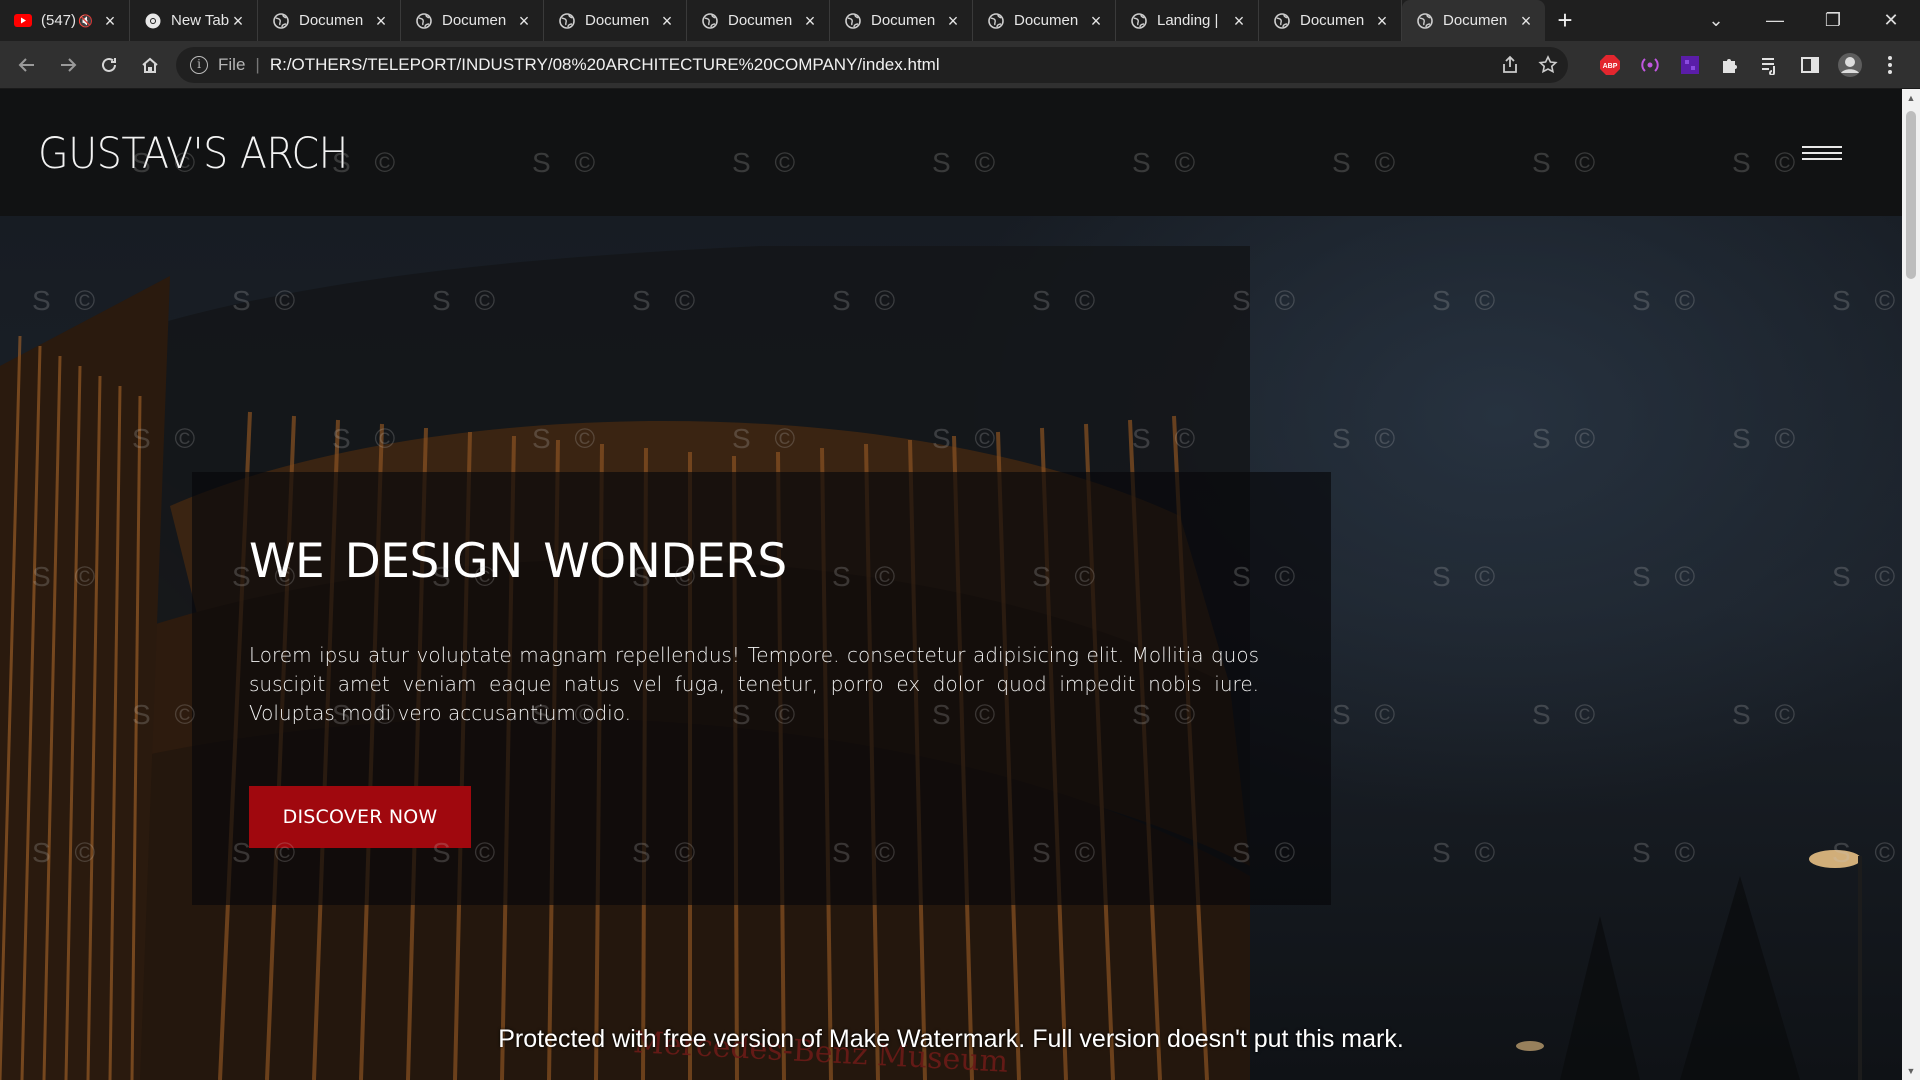 This screenshot has height=1080, width=1920. I want to click on site-navbar: GUSTAV'S ARCH, so click(951, 152).